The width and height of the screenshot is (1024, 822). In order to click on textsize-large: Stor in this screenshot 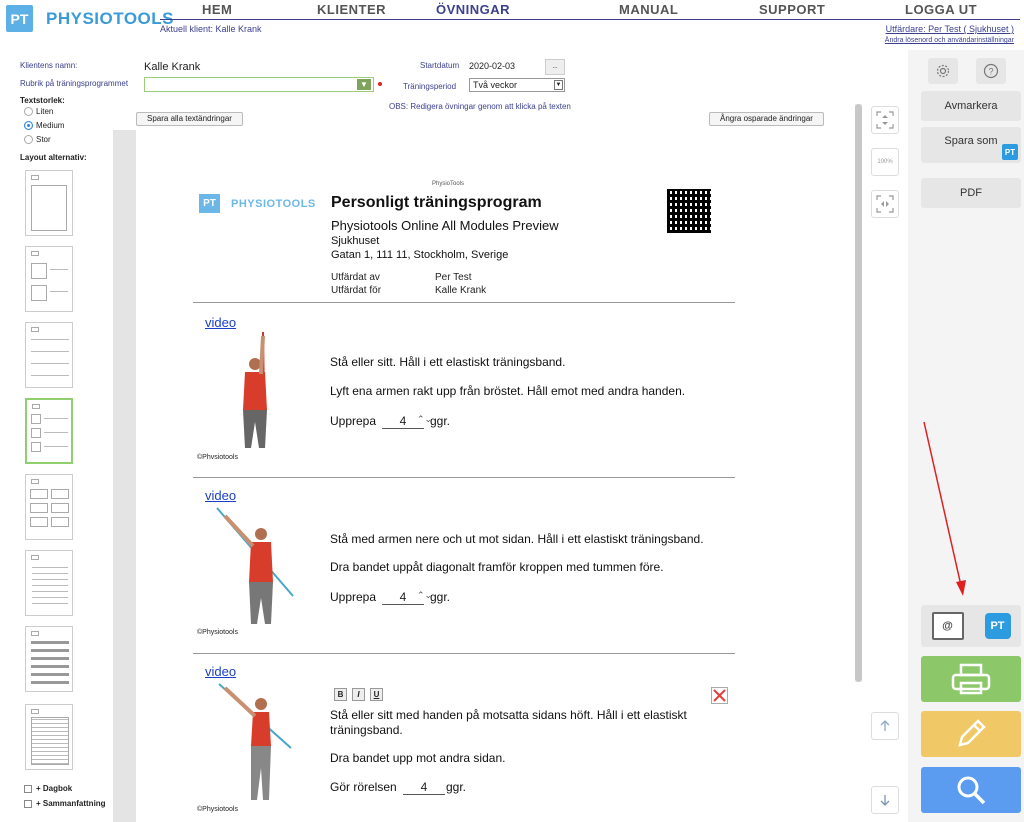, I will do `click(37, 139)`.